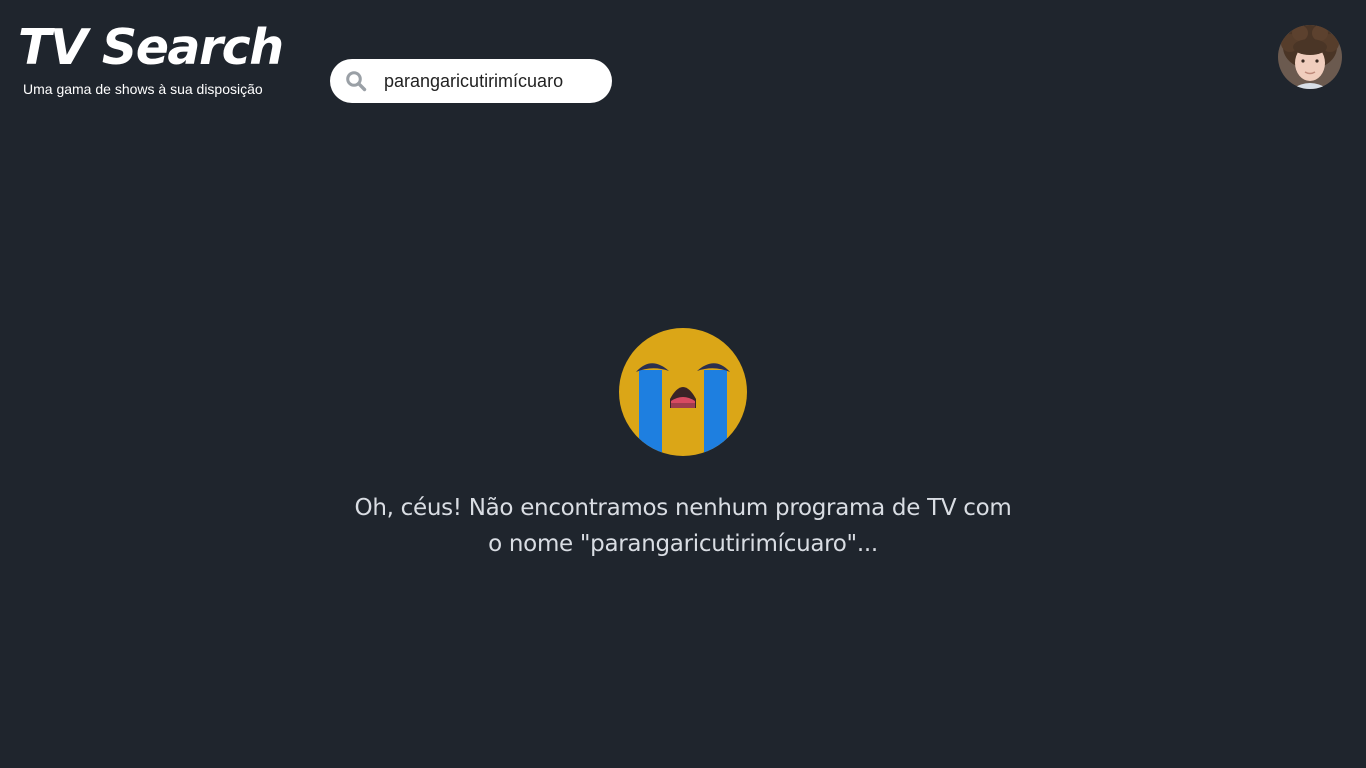 This screenshot has height=768, width=1366. Describe the element at coordinates (683, 392) in the screenshot. I see `loudly-crying-face-icon` at that location.